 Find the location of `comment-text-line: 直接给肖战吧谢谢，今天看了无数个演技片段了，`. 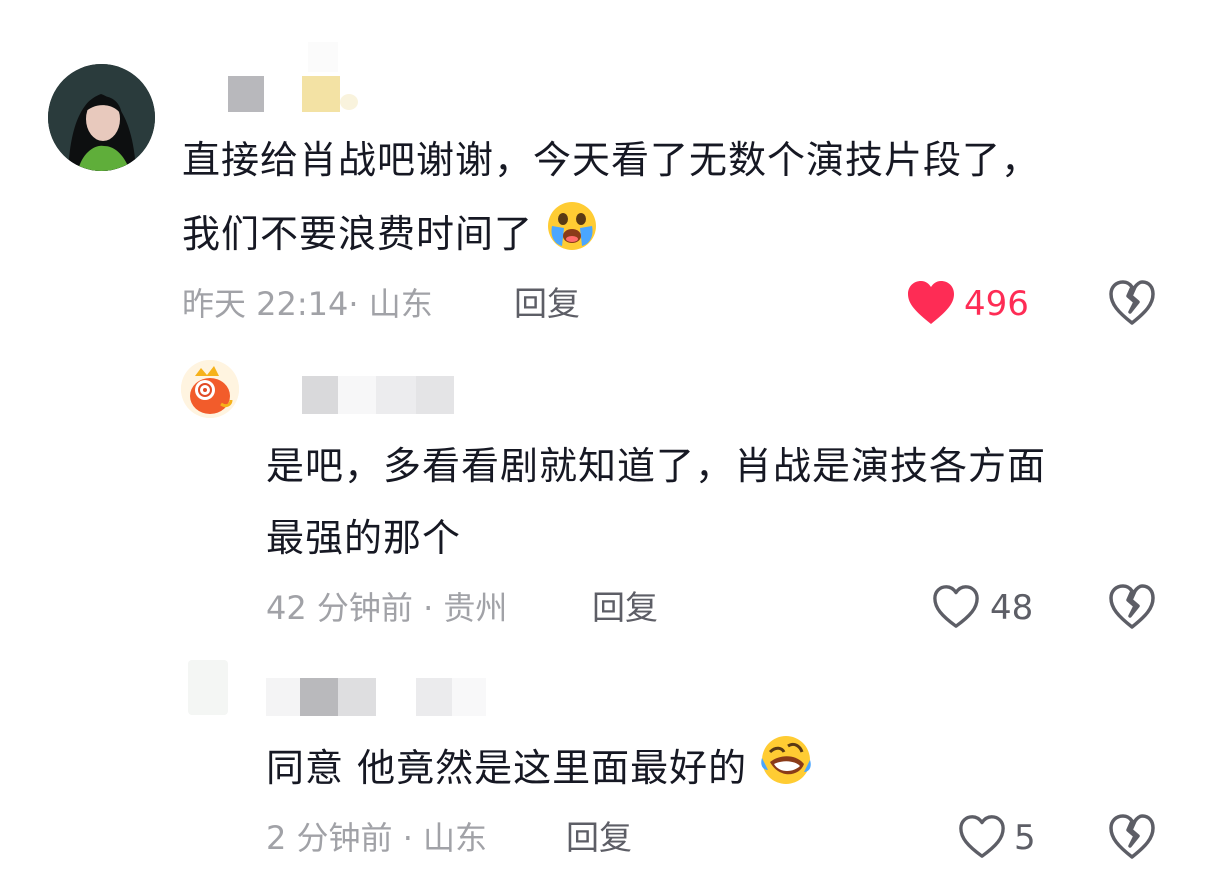

comment-text-line: 直接给肖战吧谢谢，今天看了无数个演技片段了， is located at coordinates (611, 160).